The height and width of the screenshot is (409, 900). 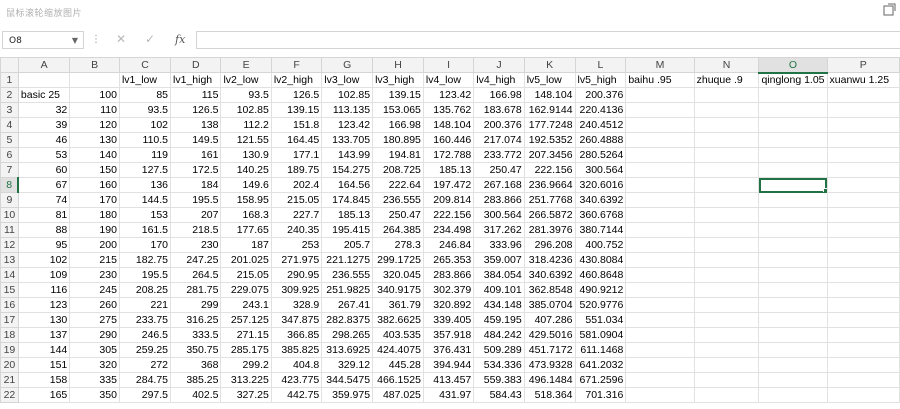 What do you see at coordinates (150, 39) in the screenshot?
I see `confirm-icon: ✓` at bounding box center [150, 39].